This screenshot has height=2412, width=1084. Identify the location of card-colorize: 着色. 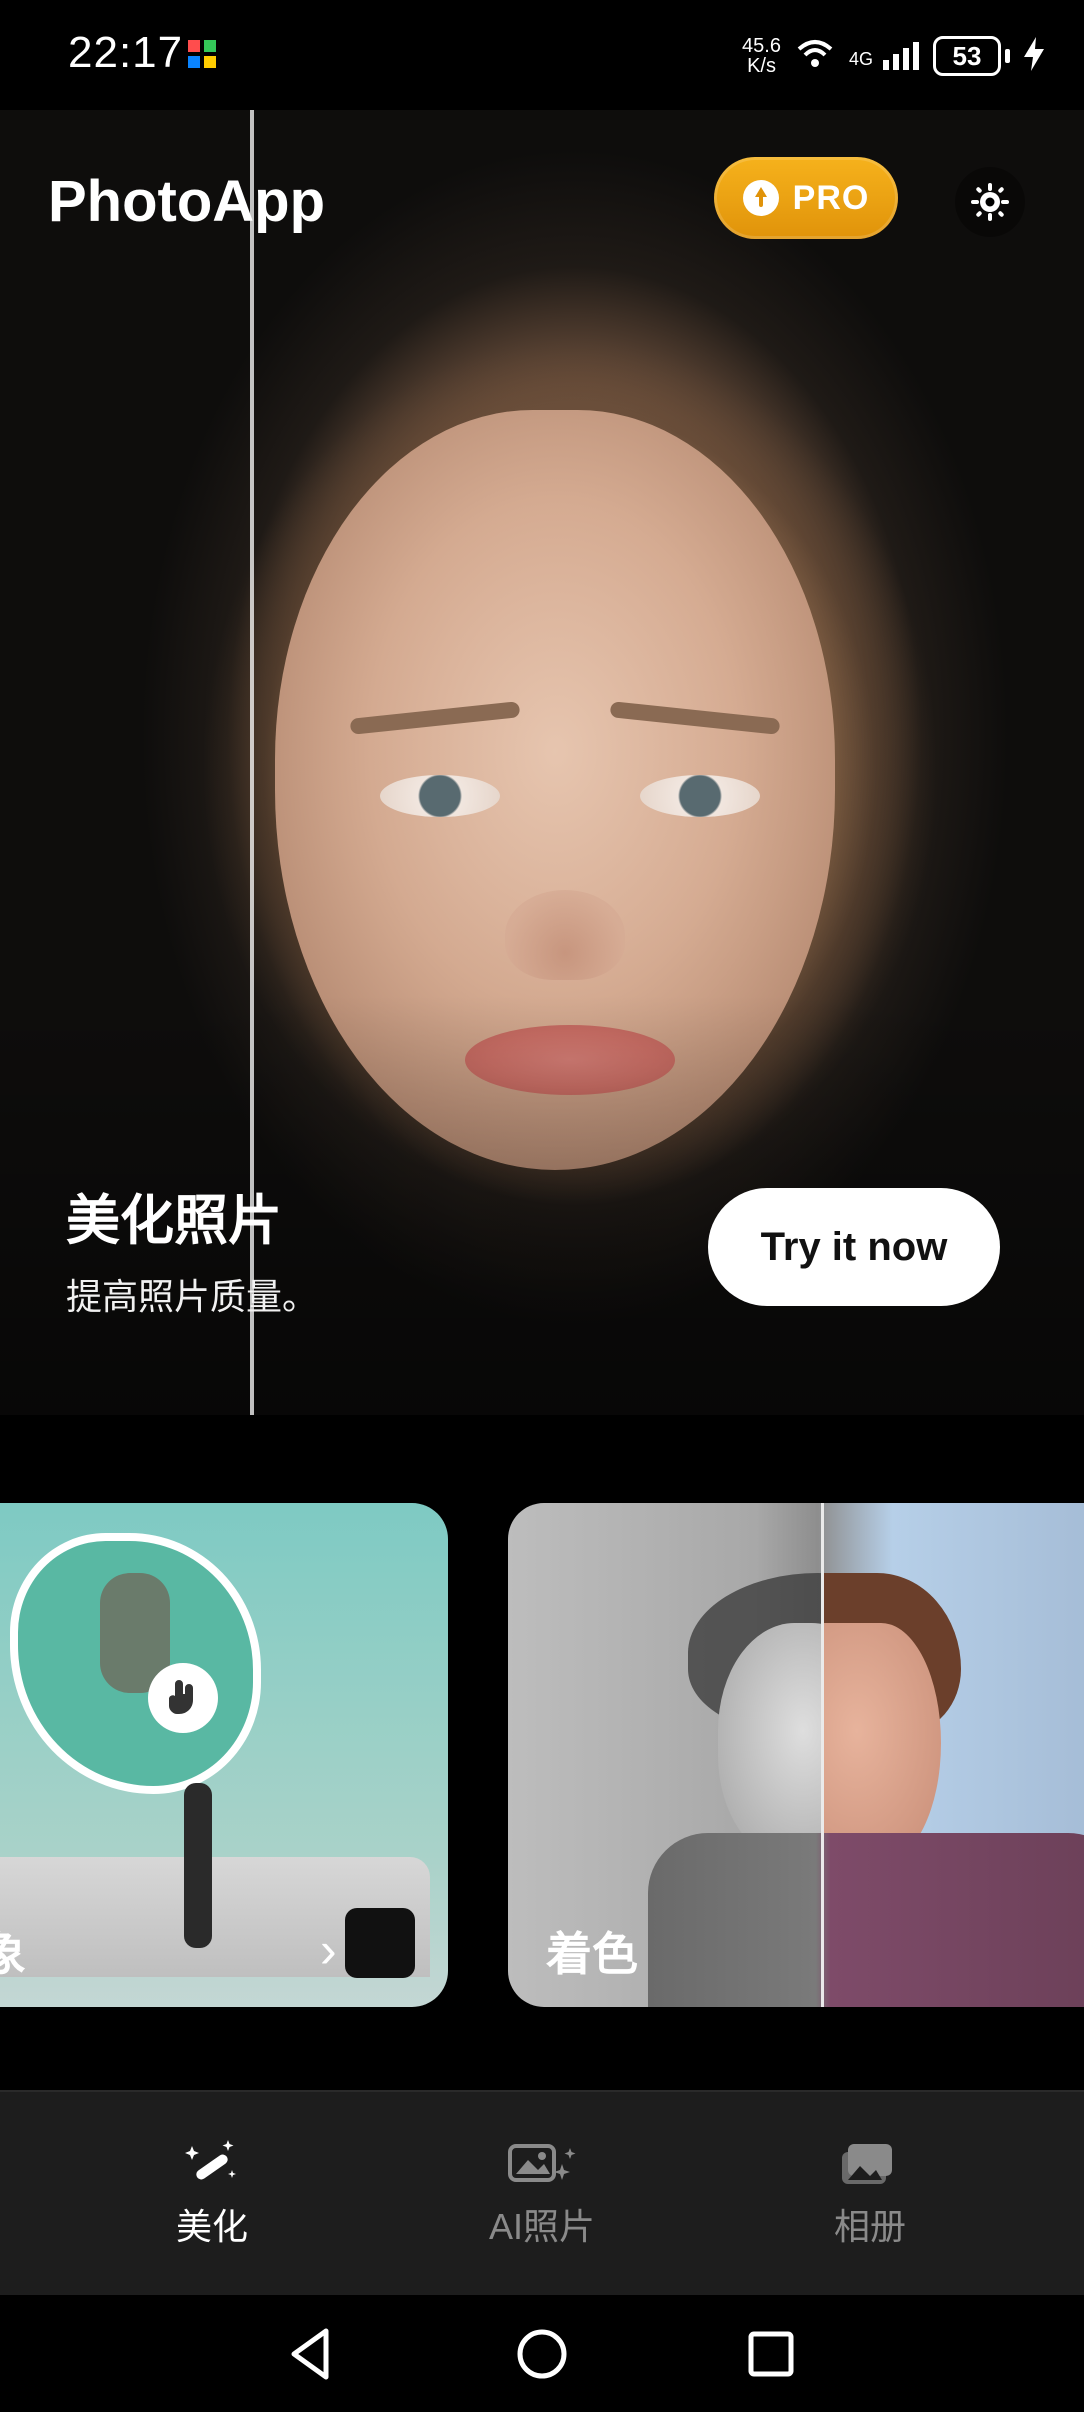
(796, 1755).